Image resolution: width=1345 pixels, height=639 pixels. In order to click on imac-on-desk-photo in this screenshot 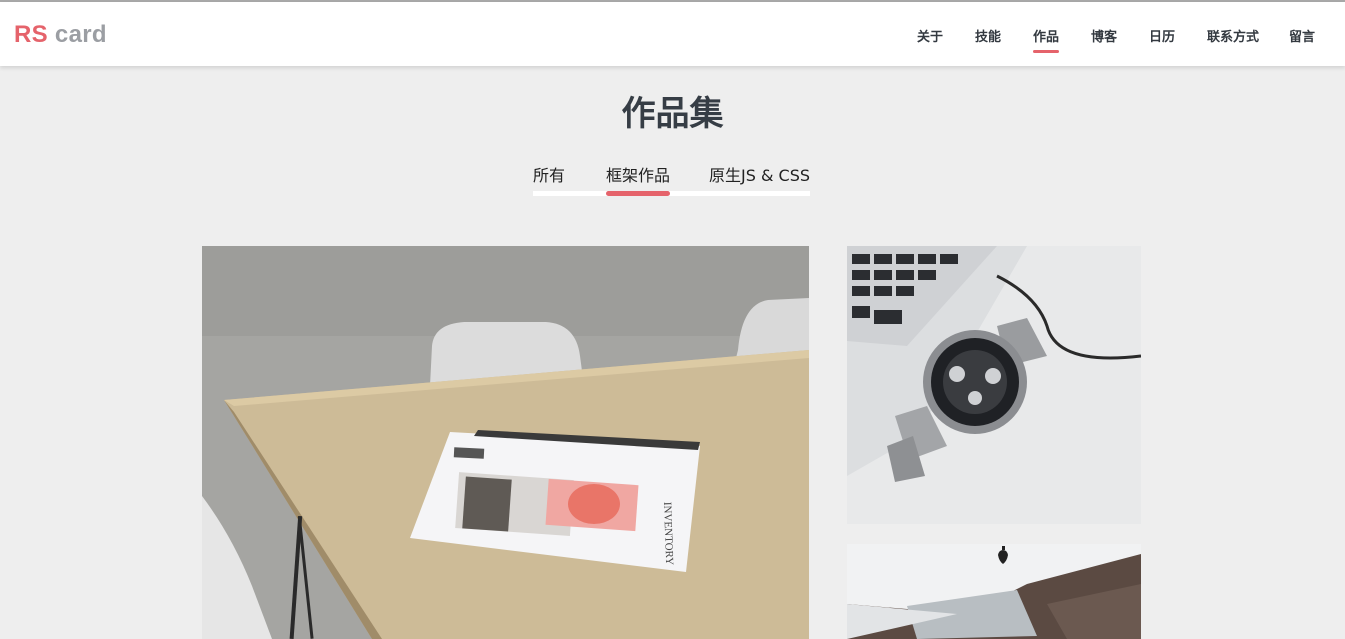, I will do `click(994, 591)`.